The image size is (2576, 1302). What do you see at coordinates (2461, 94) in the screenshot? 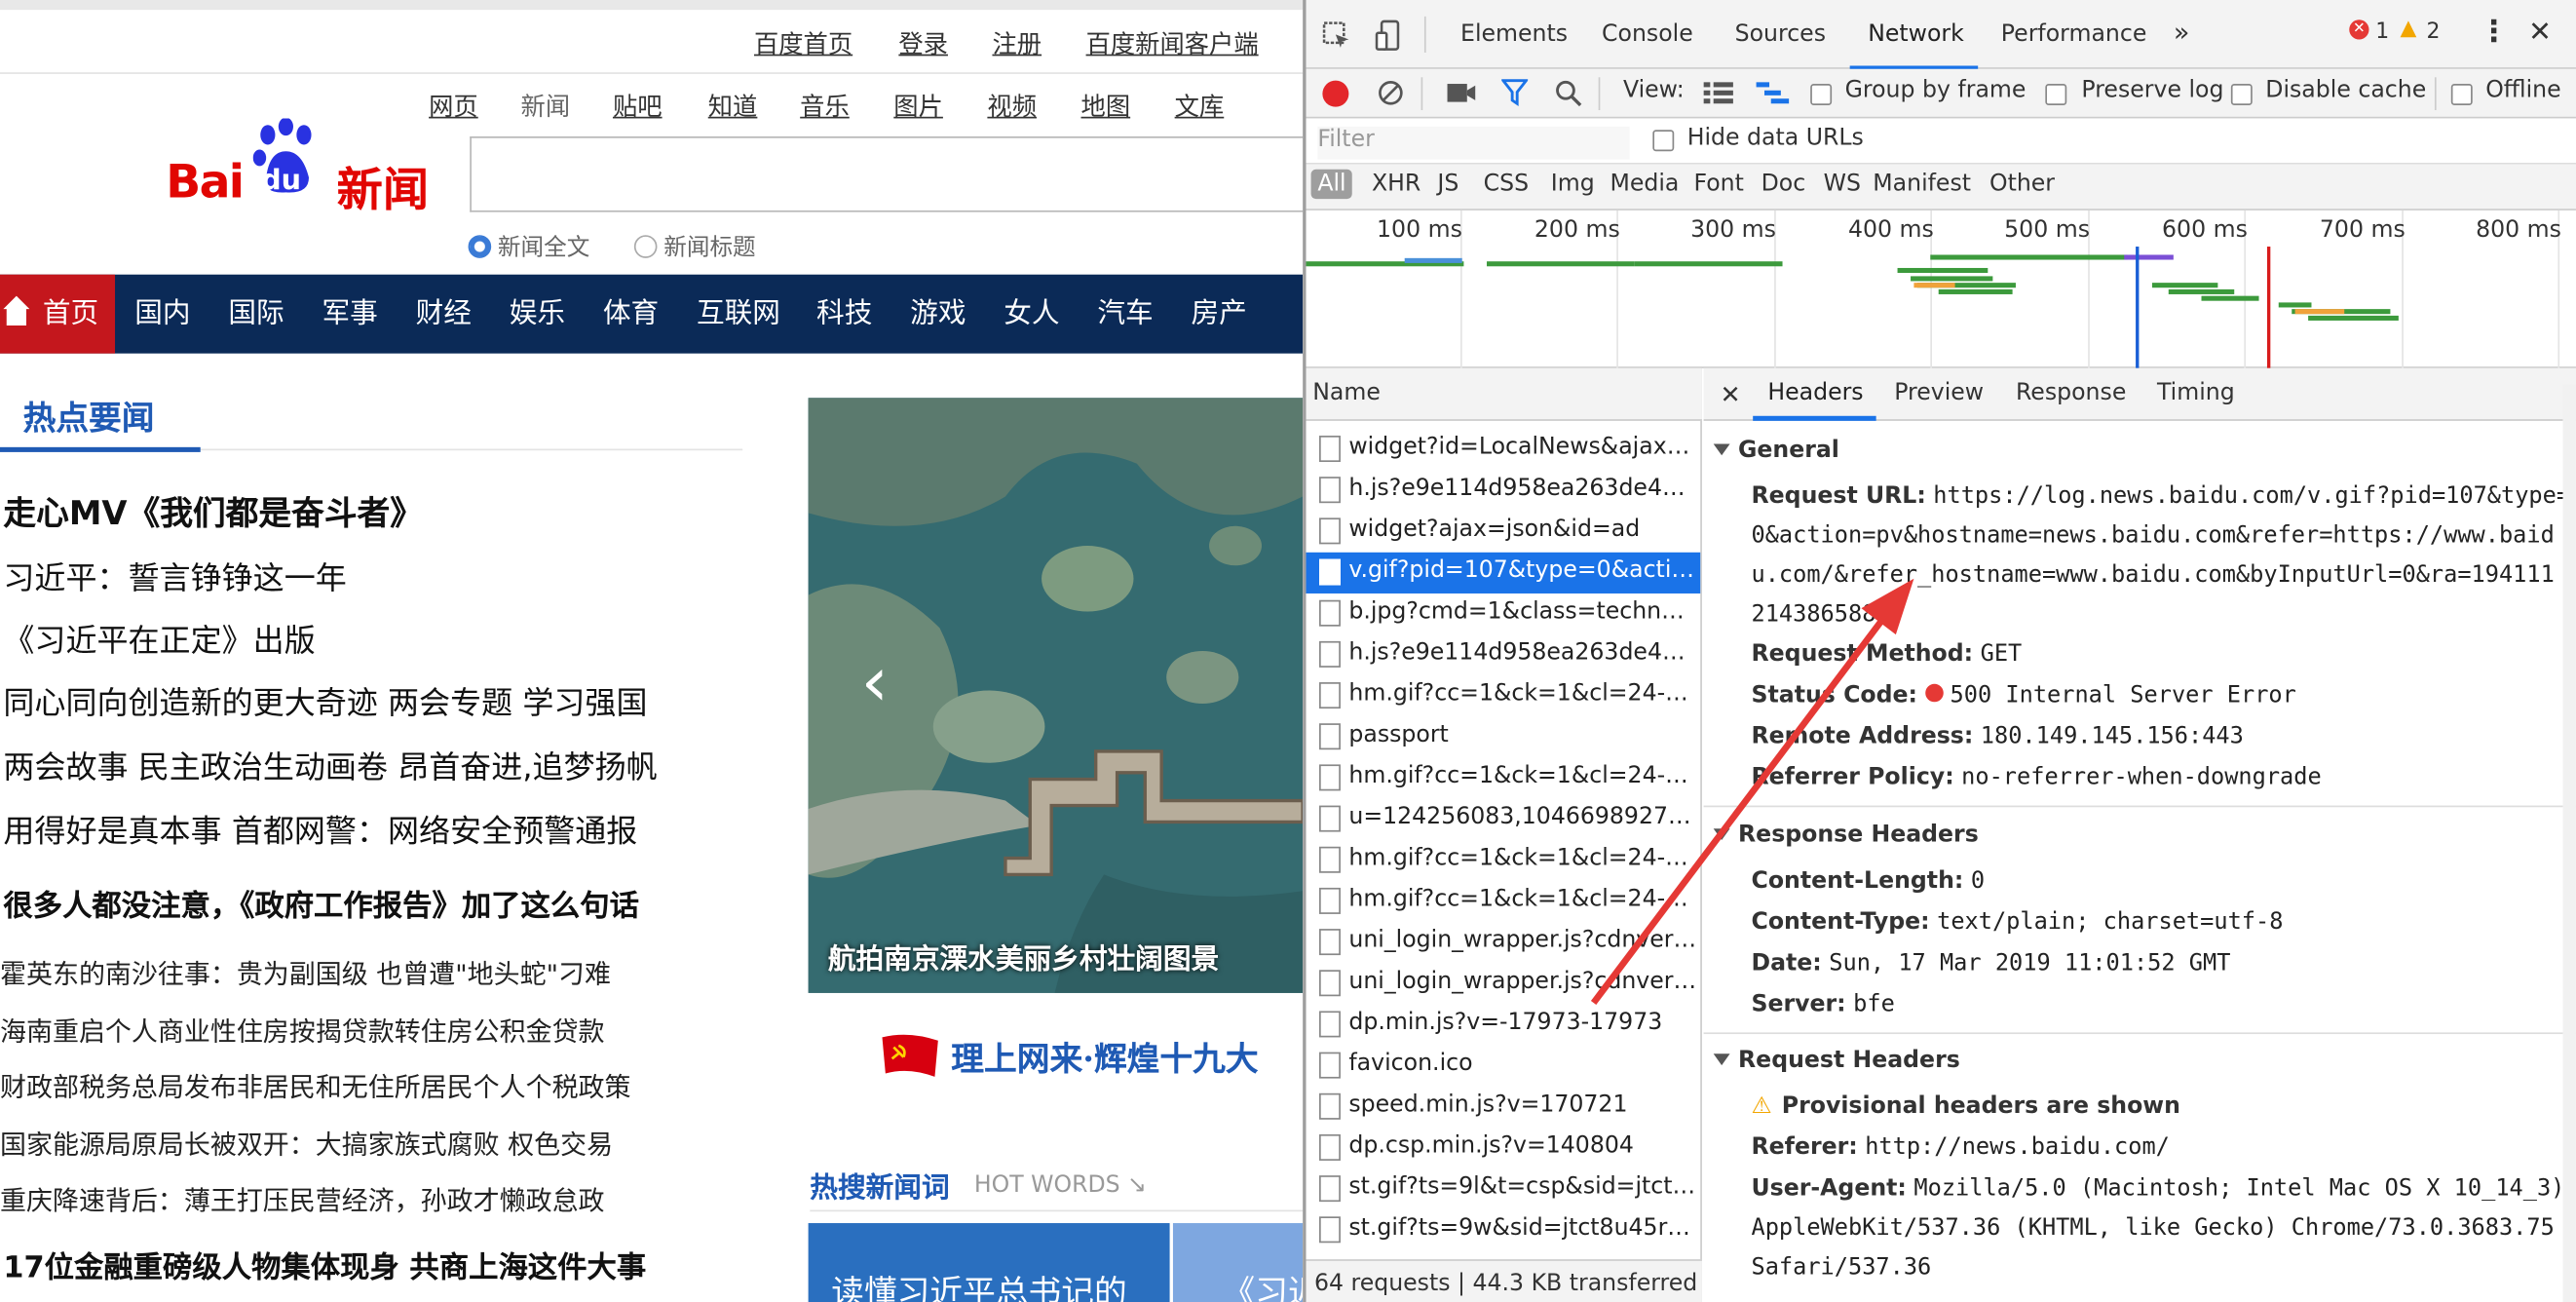
I see `offline-checkbox` at bounding box center [2461, 94].